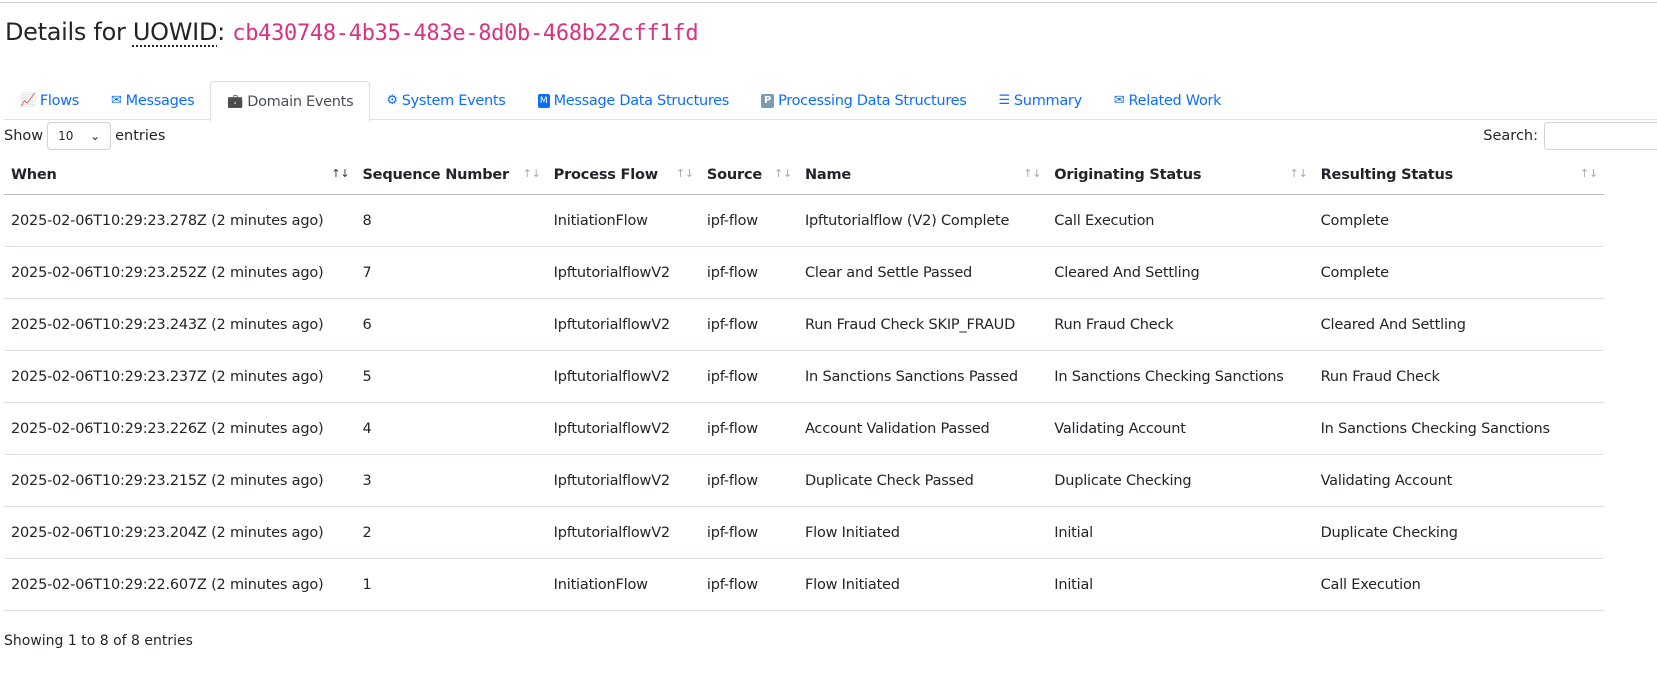 The width and height of the screenshot is (1657, 697). What do you see at coordinates (225, 32) in the screenshot?
I see `title-colon: :` at bounding box center [225, 32].